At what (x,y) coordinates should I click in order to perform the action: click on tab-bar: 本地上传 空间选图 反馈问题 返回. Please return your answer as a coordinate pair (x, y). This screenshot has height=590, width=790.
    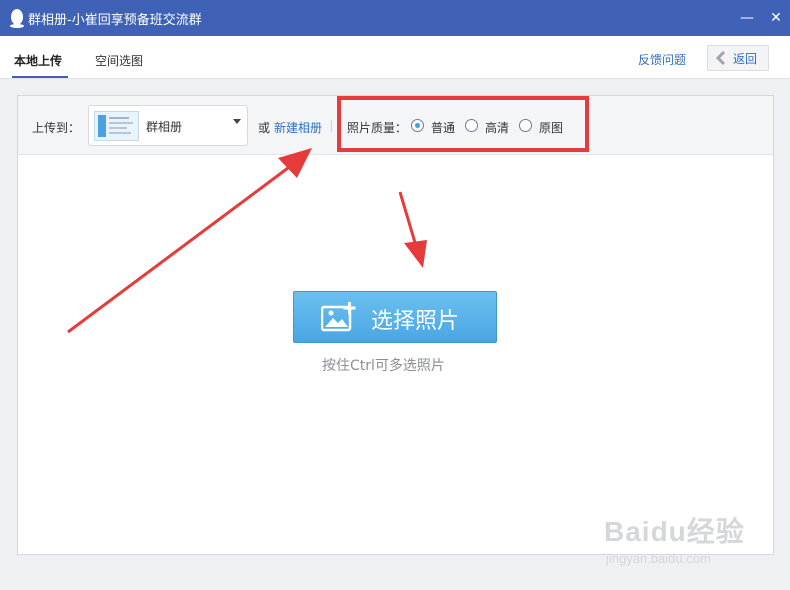
    Looking at the image, I should click on (395, 57).